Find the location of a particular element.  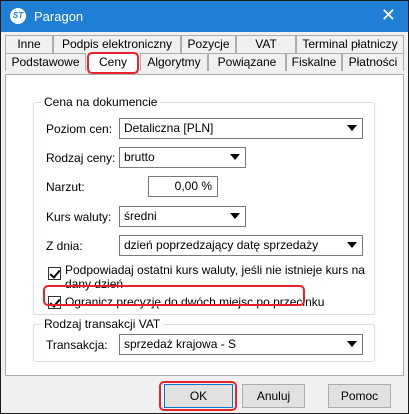

tab-algorytmy: Algorytmy is located at coordinates (174, 62).